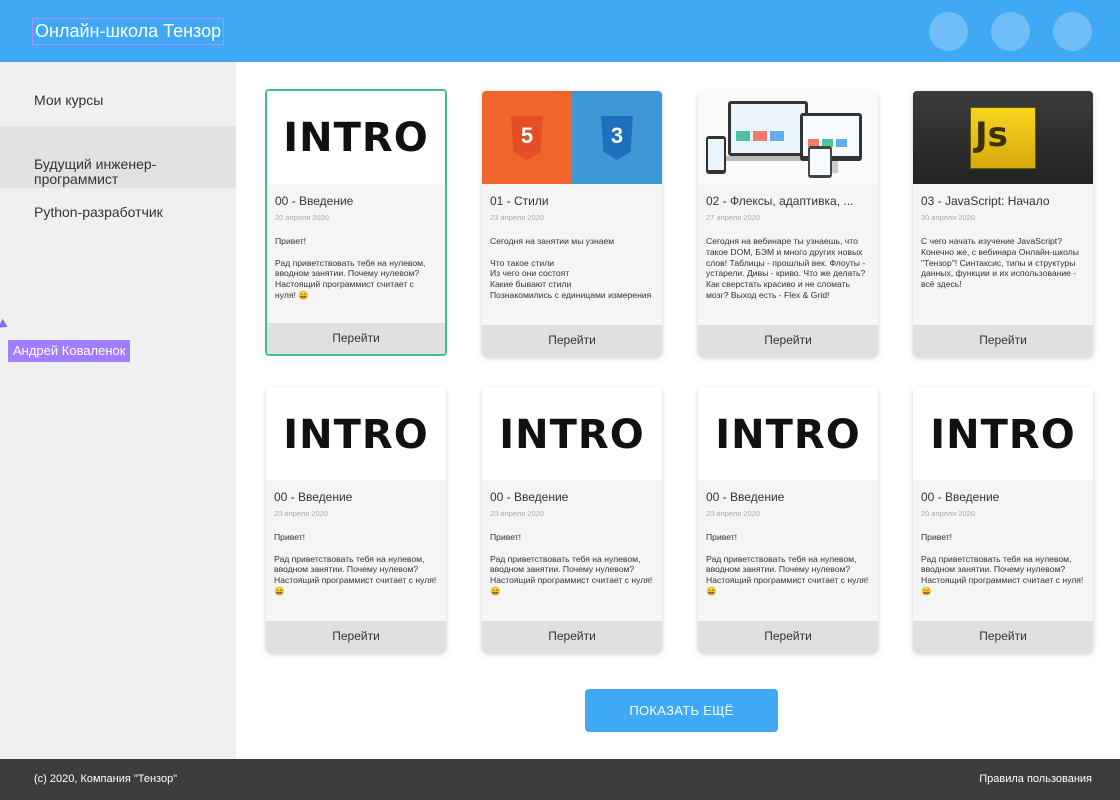  I want to click on card-title: 01 - Стили, so click(519, 201).